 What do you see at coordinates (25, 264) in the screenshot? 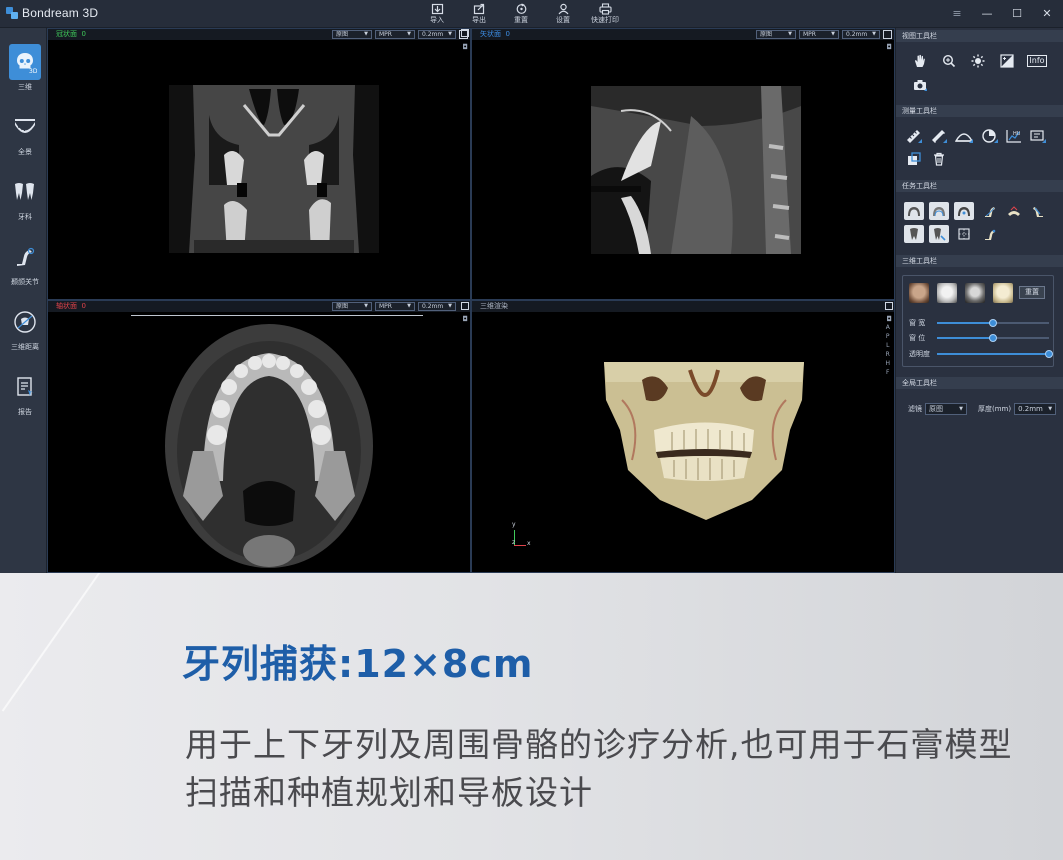
I see `nav-item-tmj: 颞颌关节` at bounding box center [25, 264].